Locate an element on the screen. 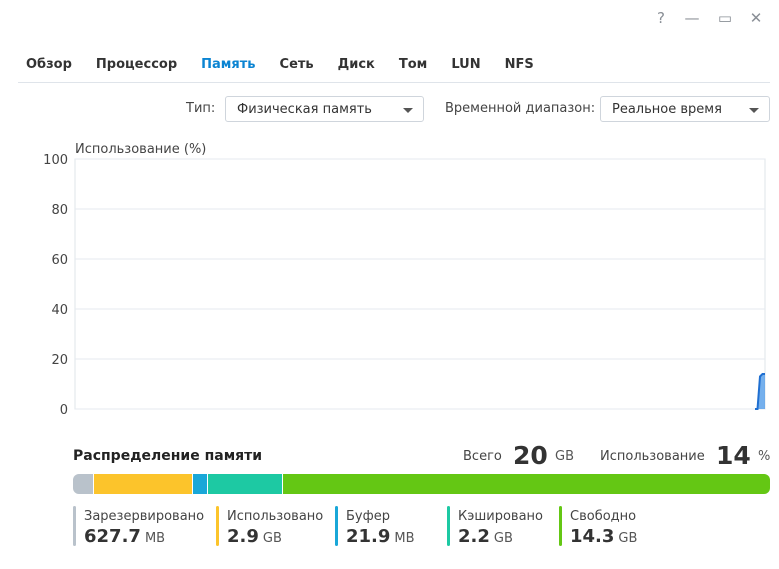  y-tick-label: 80 is located at coordinates (59, 210).